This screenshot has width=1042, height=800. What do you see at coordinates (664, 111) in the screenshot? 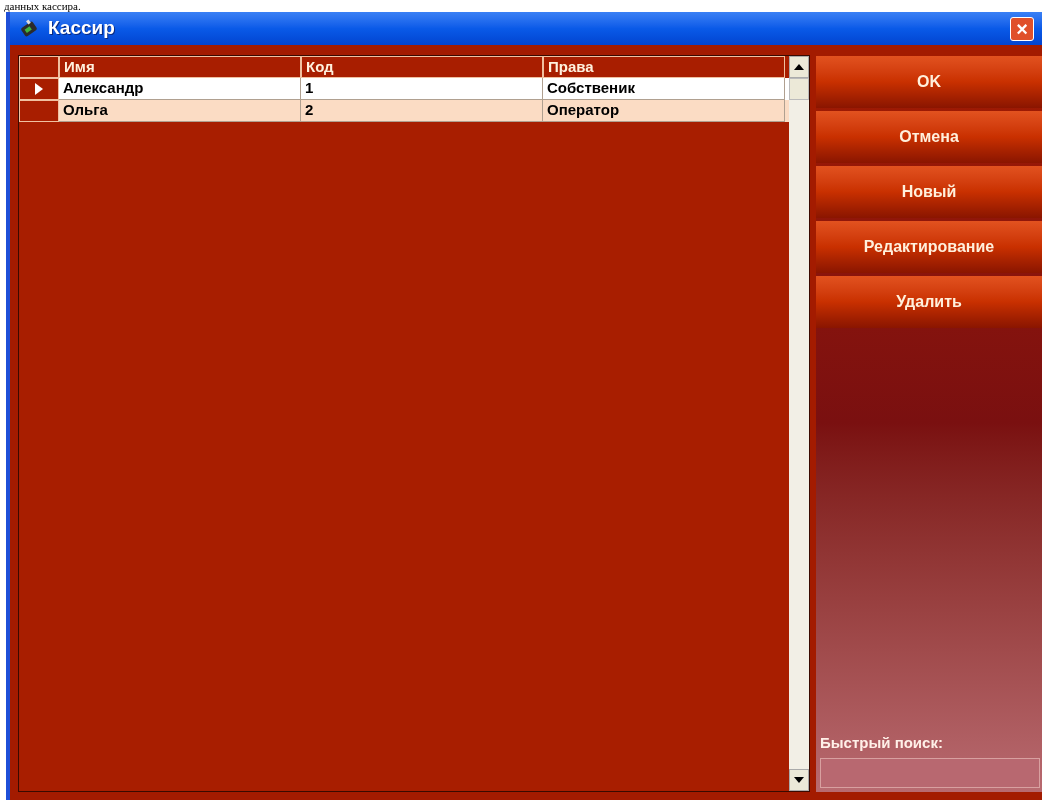
I see `table-cell: Оператор` at bounding box center [664, 111].